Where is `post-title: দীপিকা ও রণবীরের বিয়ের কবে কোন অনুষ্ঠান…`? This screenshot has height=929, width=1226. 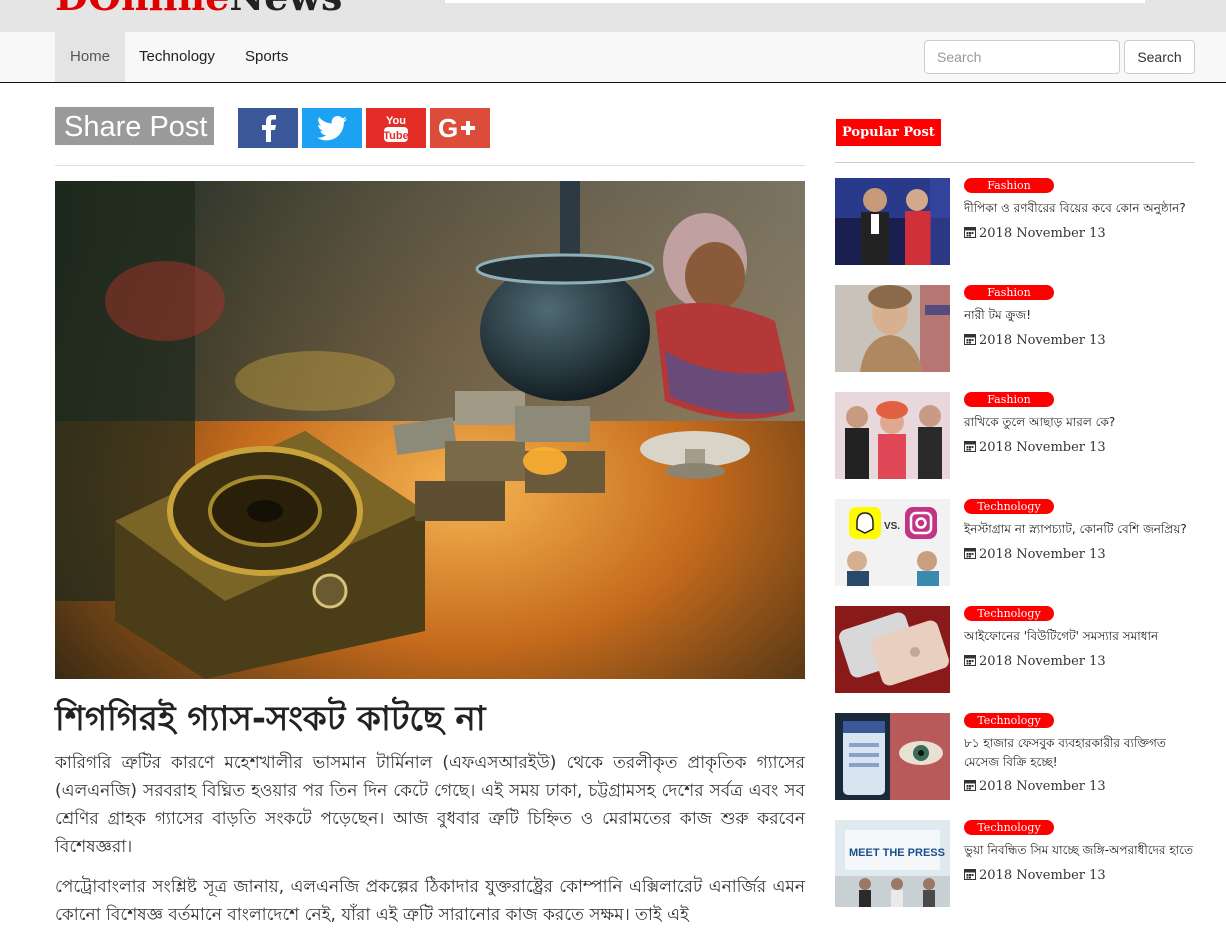
post-title: দীপিকা ও রণবীরের বিয়ের কবে কোন অনুষ্ঠান… is located at coordinates (1079, 208).